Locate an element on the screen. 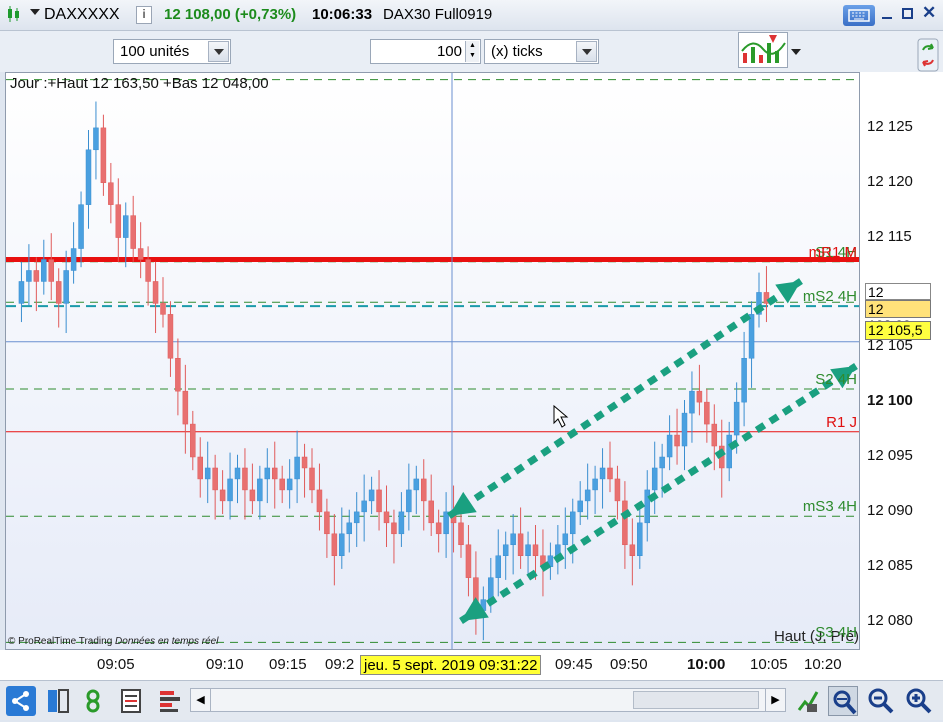  last-price-tag: 12 108,00 is located at coordinates (898, 316).